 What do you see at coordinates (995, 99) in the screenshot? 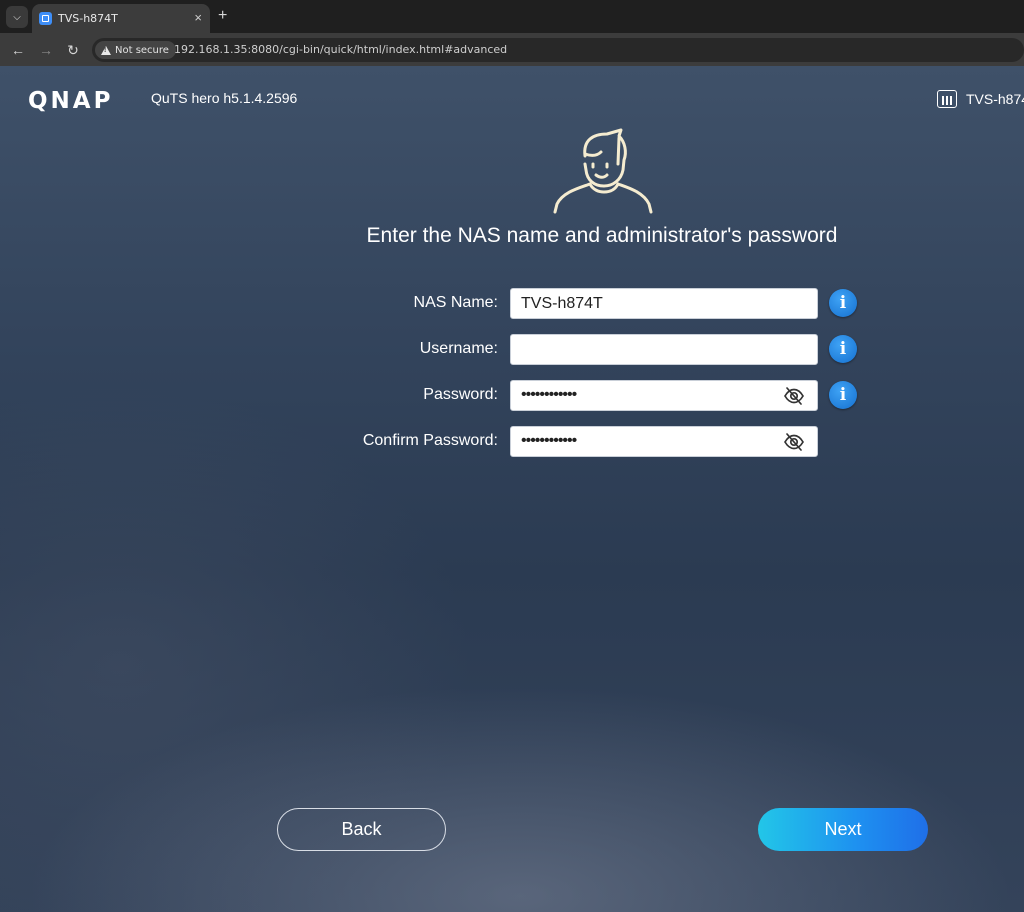
I see `device-name: TVS-h874T` at bounding box center [995, 99].